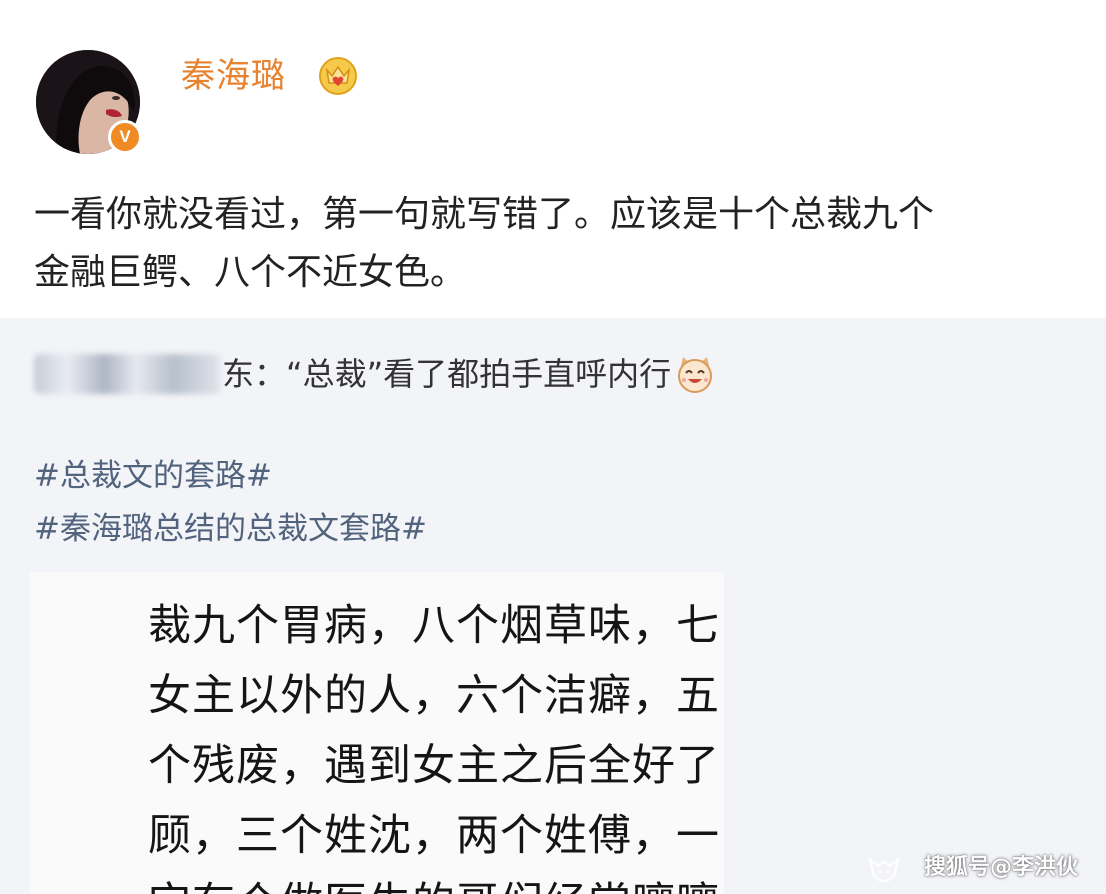 This screenshot has height=894, width=1106. Describe the element at coordinates (434, 696) in the screenshot. I see `image-text-line: 女主以外的人，六个洁癖，五` at that location.